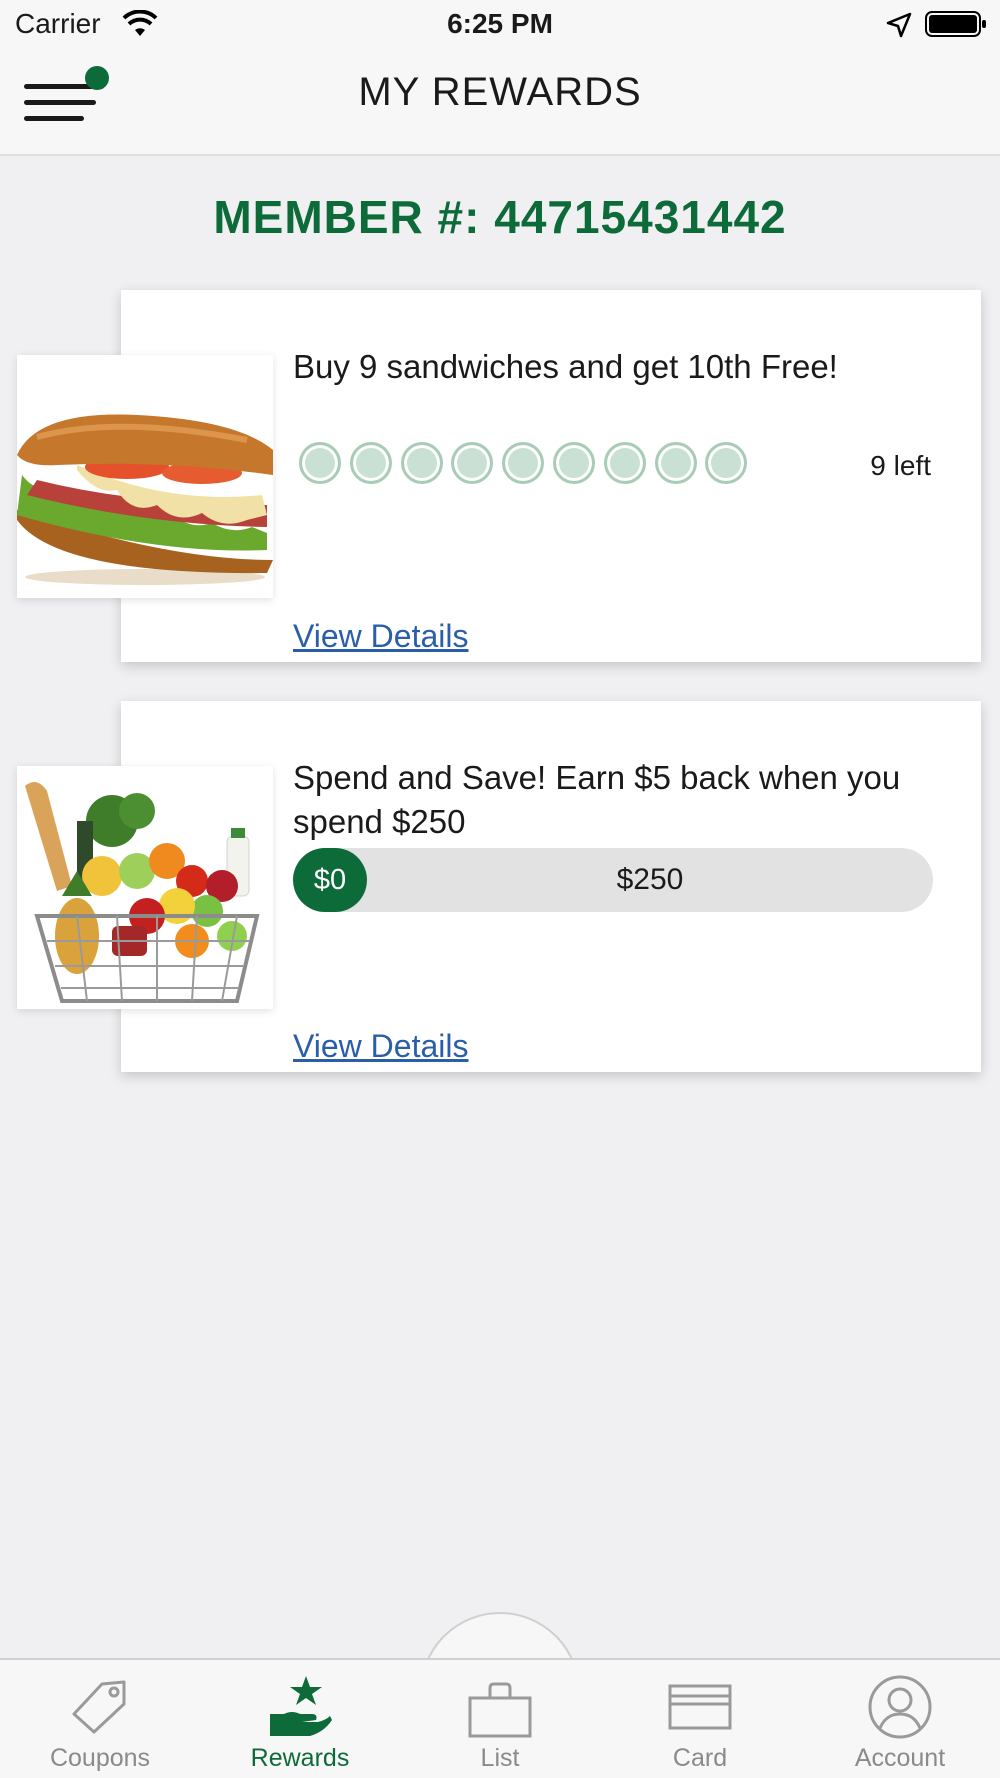 This screenshot has height=1778, width=1000. What do you see at coordinates (900, 465) in the screenshot?
I see `stamps-remaining: 9 left` at bounding box center [900, 465].